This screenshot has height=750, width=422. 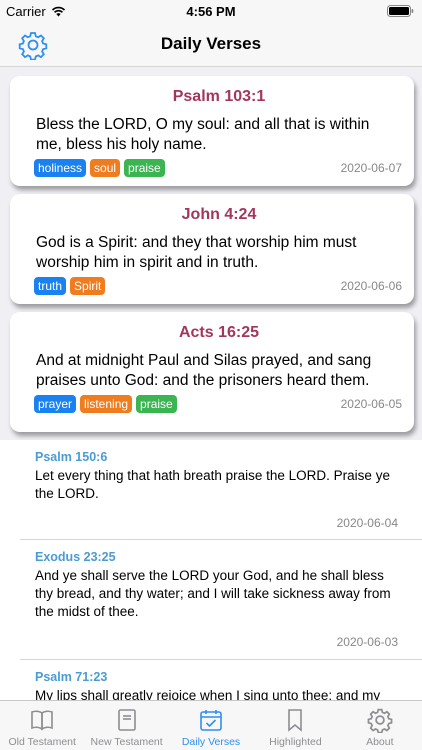 I want to click on tab-new-testament: New Testament, so click(x=126, y=725).